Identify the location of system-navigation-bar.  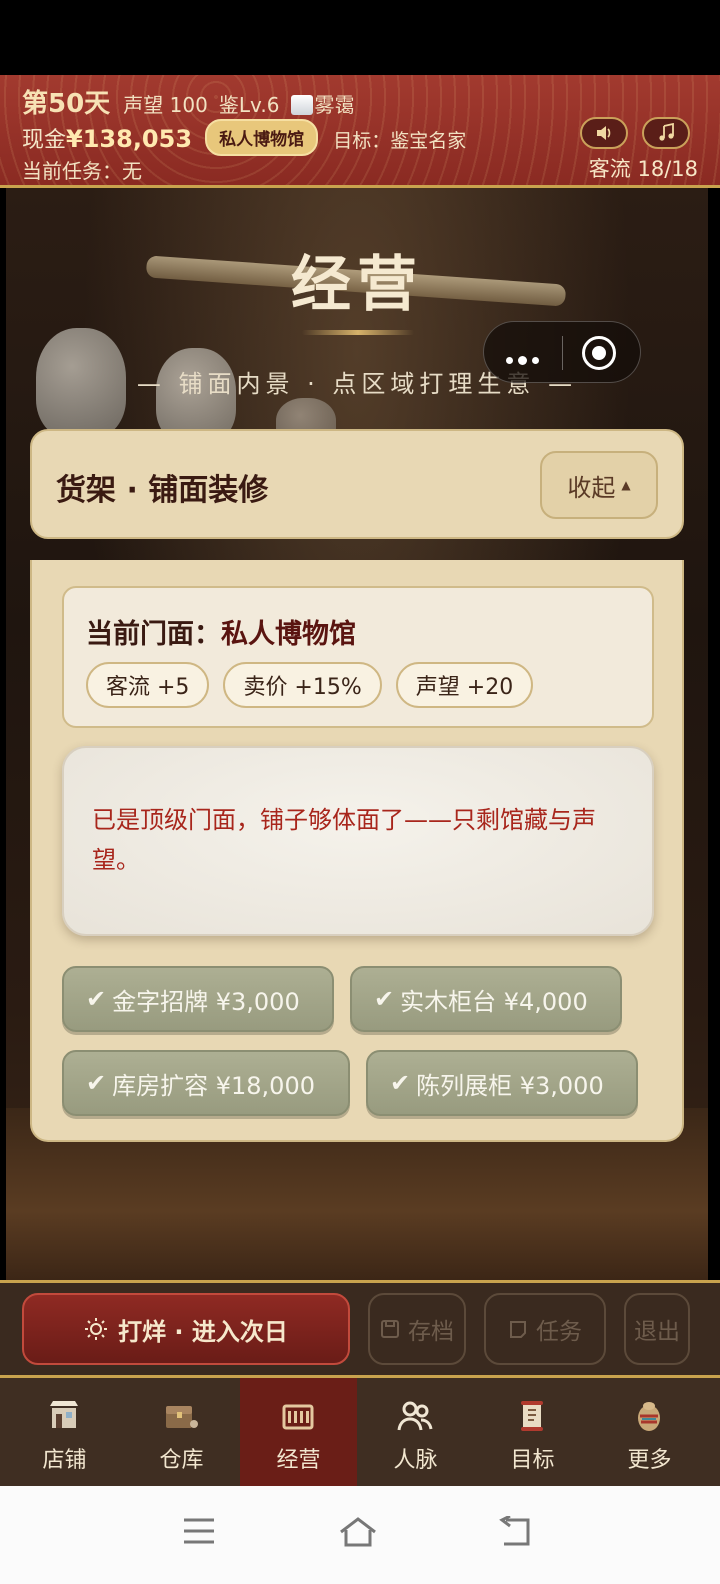
(360, 1535).